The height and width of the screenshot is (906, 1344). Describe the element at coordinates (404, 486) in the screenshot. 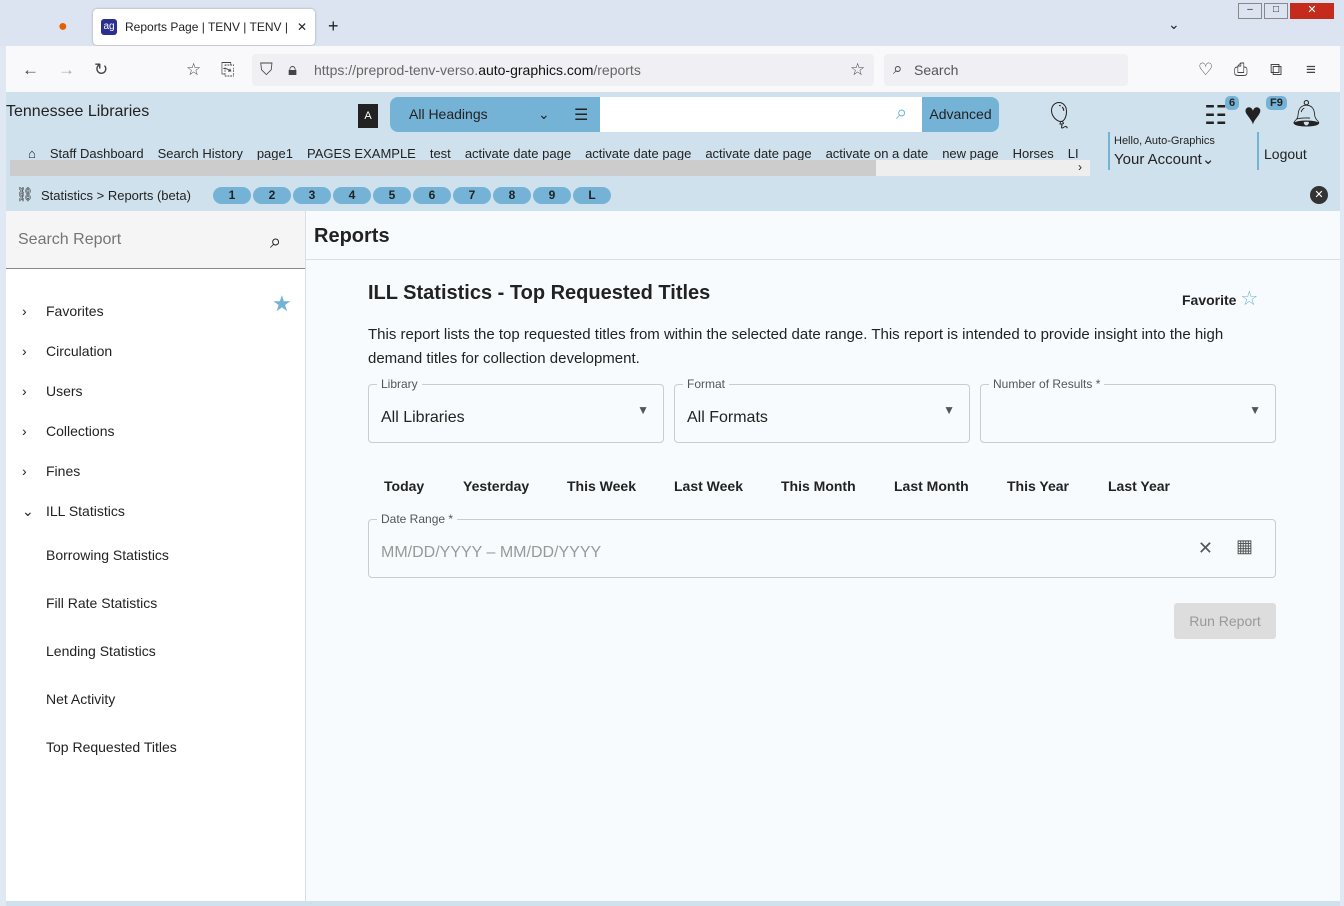

I see `date-today-button: Today` at that location.